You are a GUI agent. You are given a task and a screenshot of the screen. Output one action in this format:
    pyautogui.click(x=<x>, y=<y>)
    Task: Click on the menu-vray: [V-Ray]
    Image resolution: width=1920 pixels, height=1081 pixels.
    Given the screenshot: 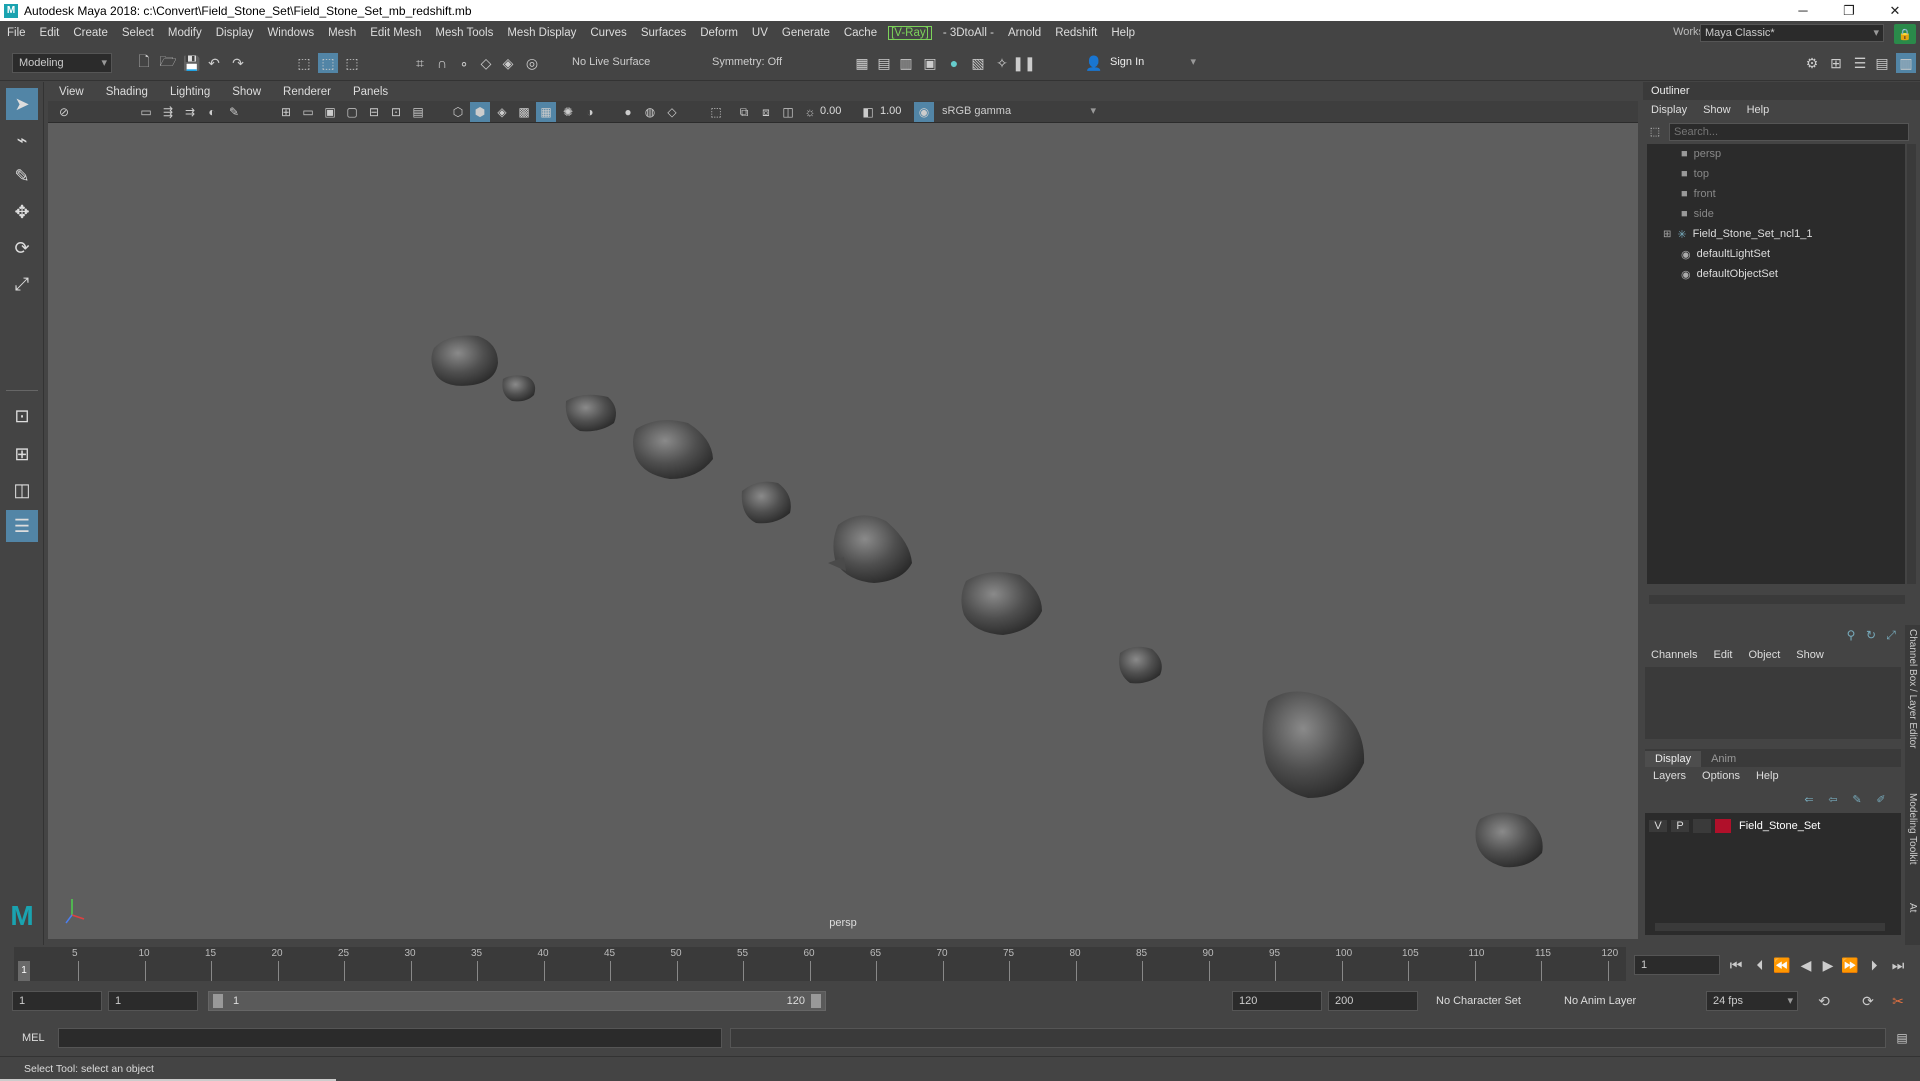 What is the action you would take?
    pyautogui.click(x=910, y=33)
    